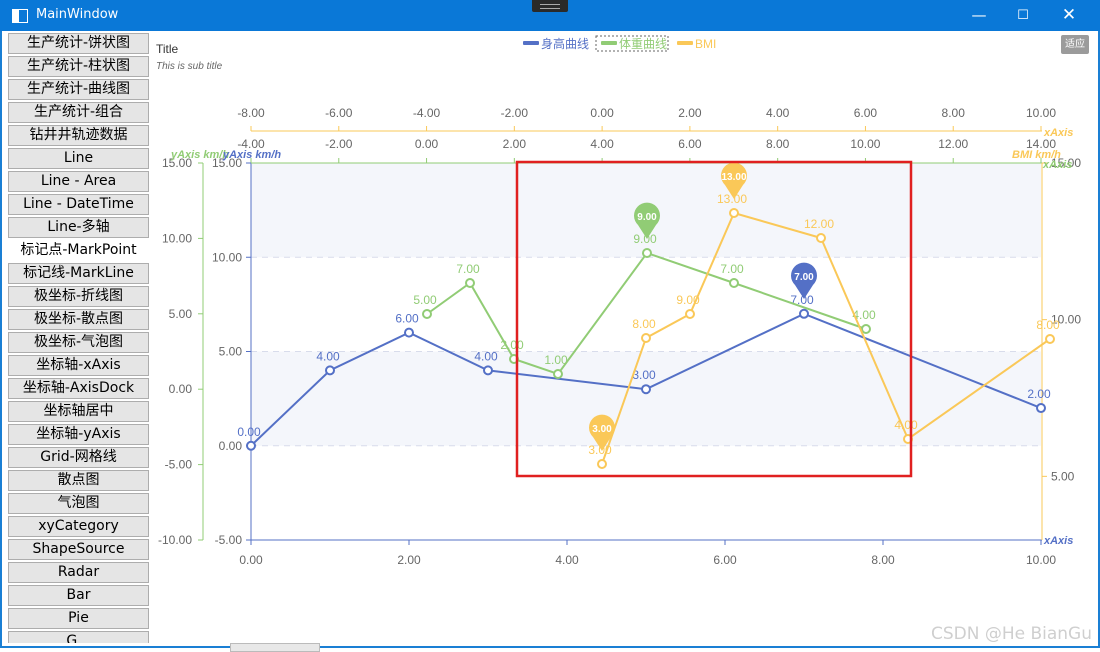 This screenshot has height=652, width=1100. I want to click on sidebar-item-21: xyCategory, so click(78, 526).